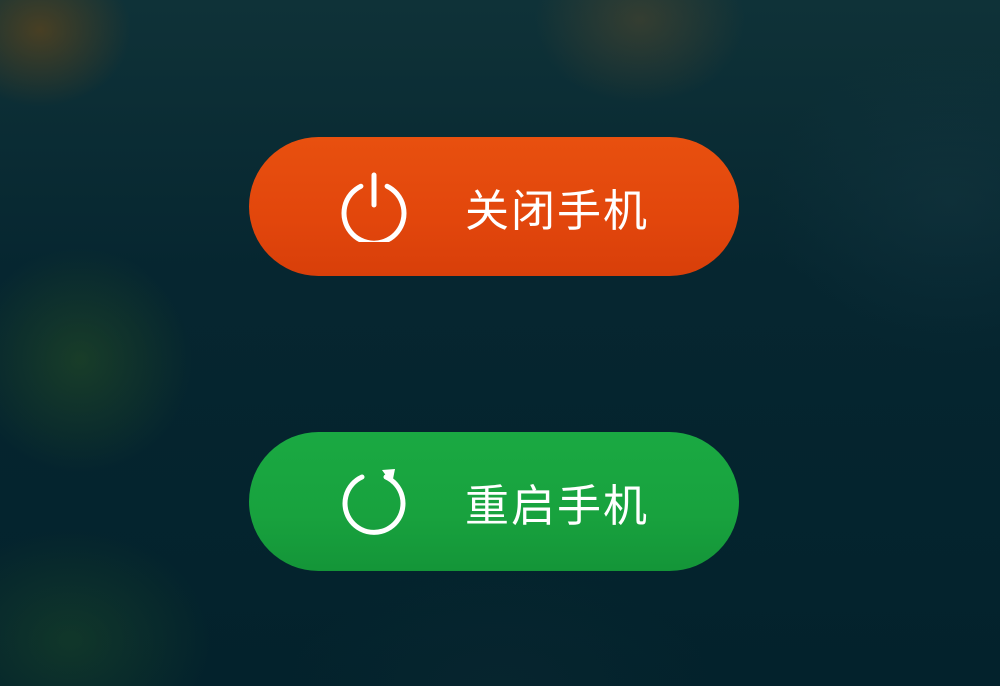  What do you see at coordinates (557, 211) in the screenshot?
I see `power-off-label: 关闭手机` at bounding box center [557, 211].